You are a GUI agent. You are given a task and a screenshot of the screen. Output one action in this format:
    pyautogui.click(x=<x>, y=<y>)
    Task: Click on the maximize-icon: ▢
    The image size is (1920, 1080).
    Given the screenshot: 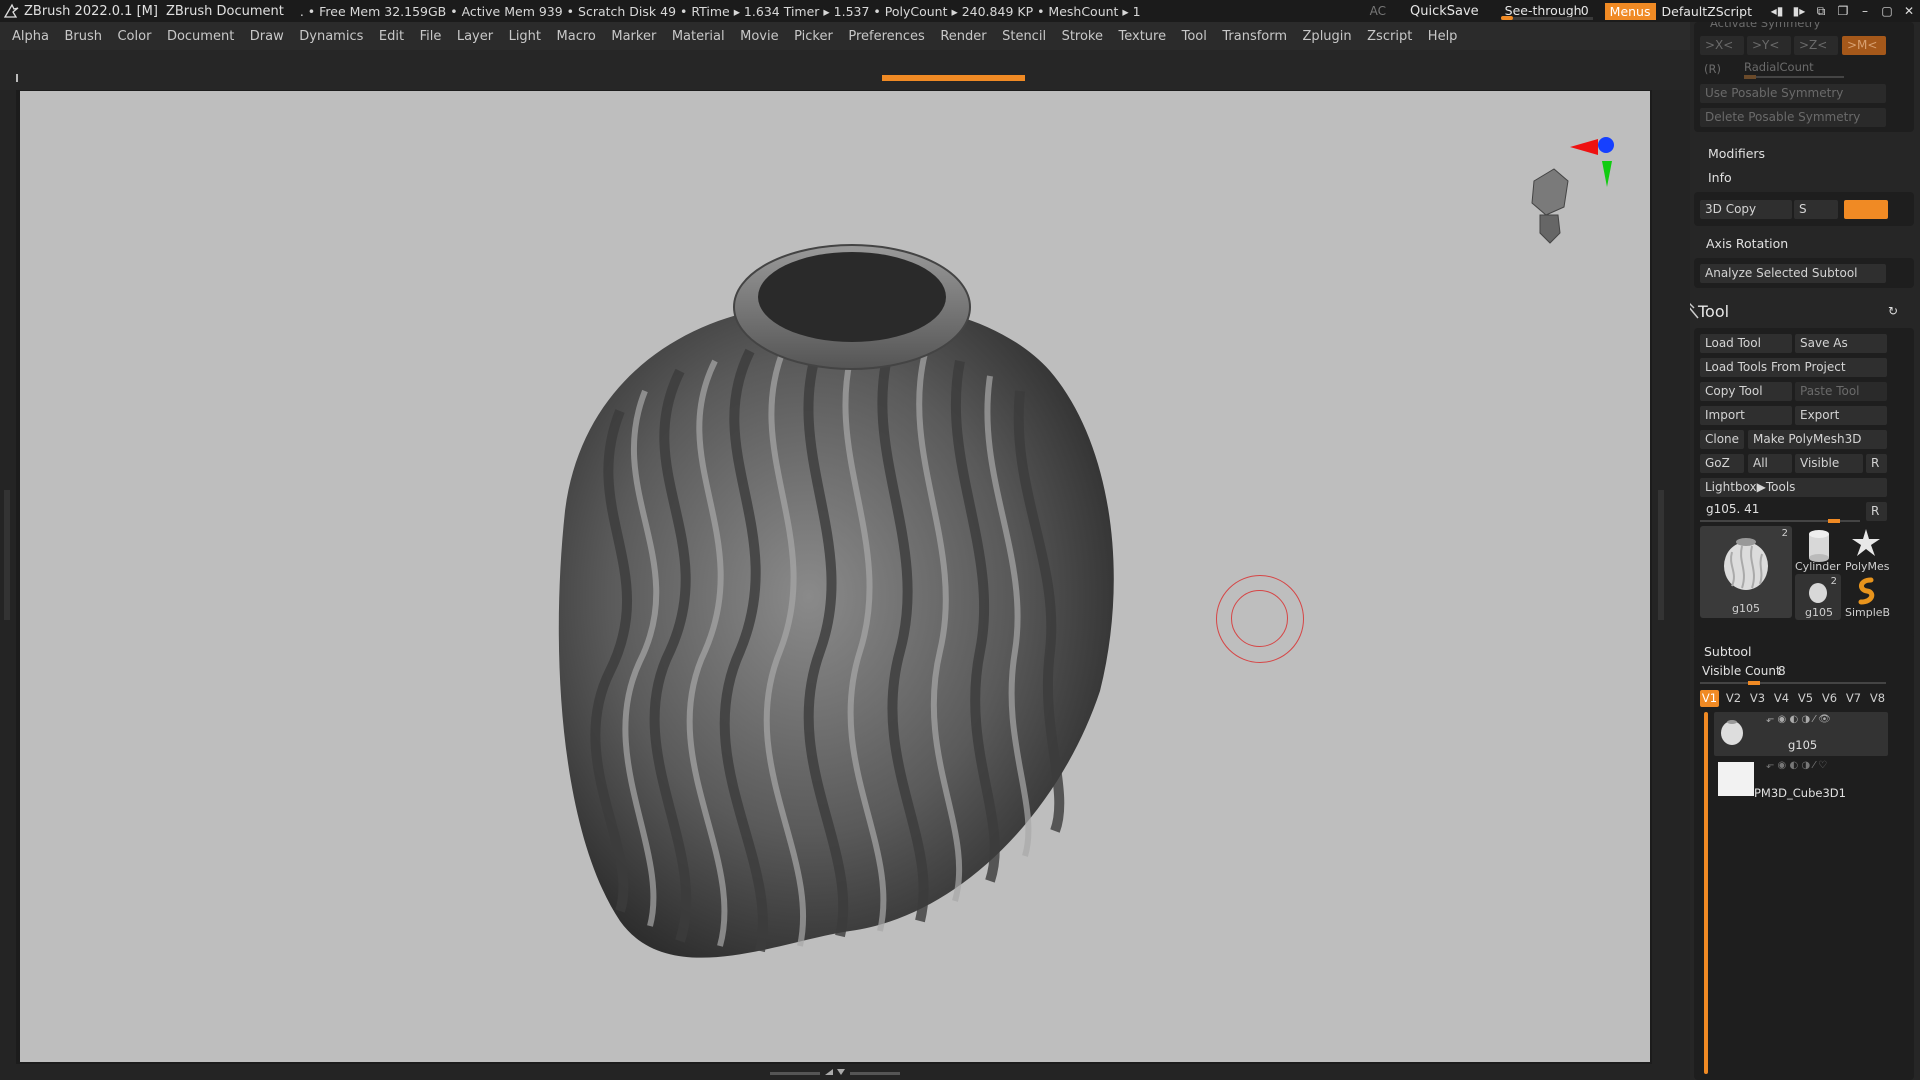 What is the action you would take?
    pyautogui.click(x=1887, y=11)
    